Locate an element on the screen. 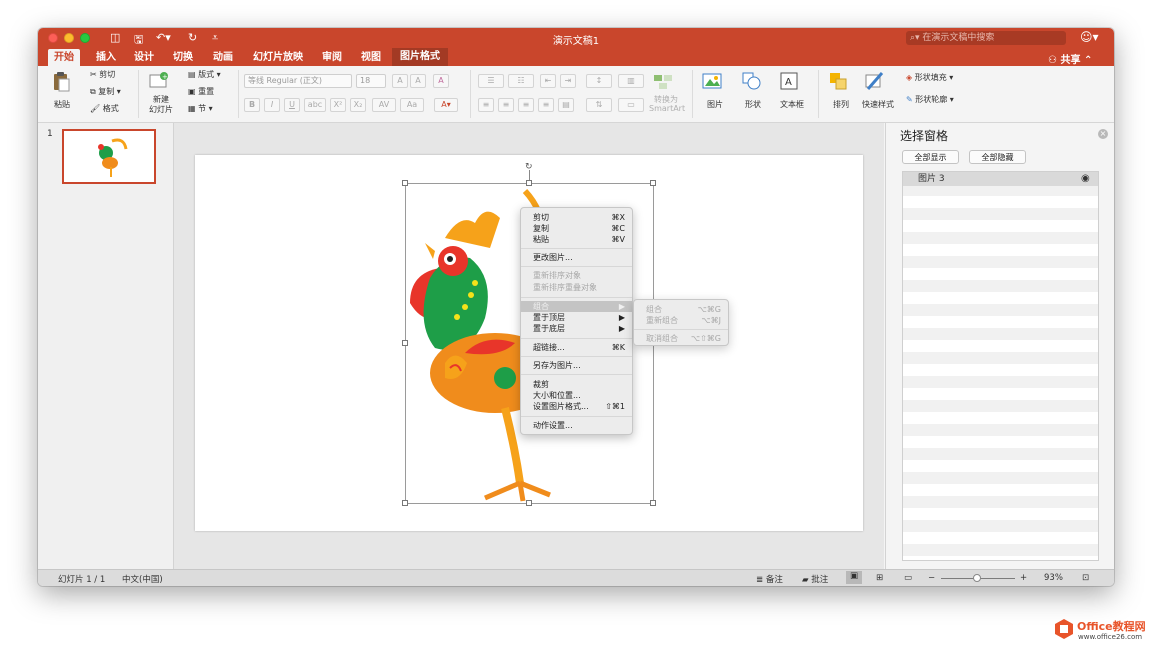  notes-button: ≣ 备注 is located at coordinates (769, 579).